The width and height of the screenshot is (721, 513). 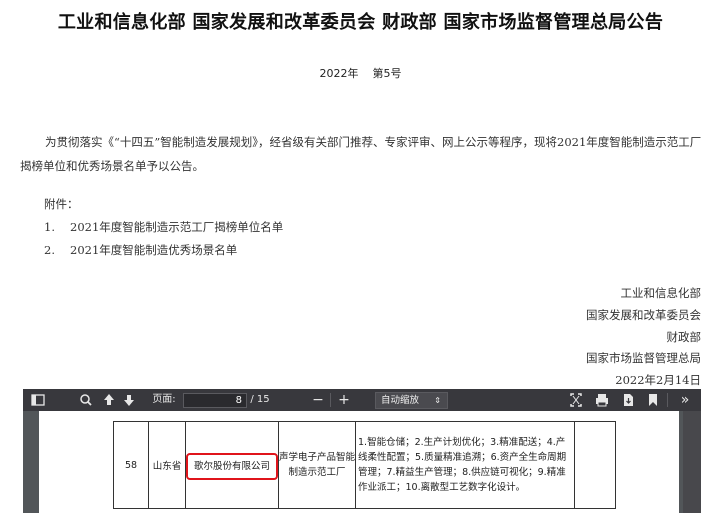 What do you see at coordinates (360, 22) in the screenshot?
I see `announcement-title: 工业和信息化部 国家发展和改革委员会 财政部 国家市场监督管理总局公告` at bounding box center [360, 22].